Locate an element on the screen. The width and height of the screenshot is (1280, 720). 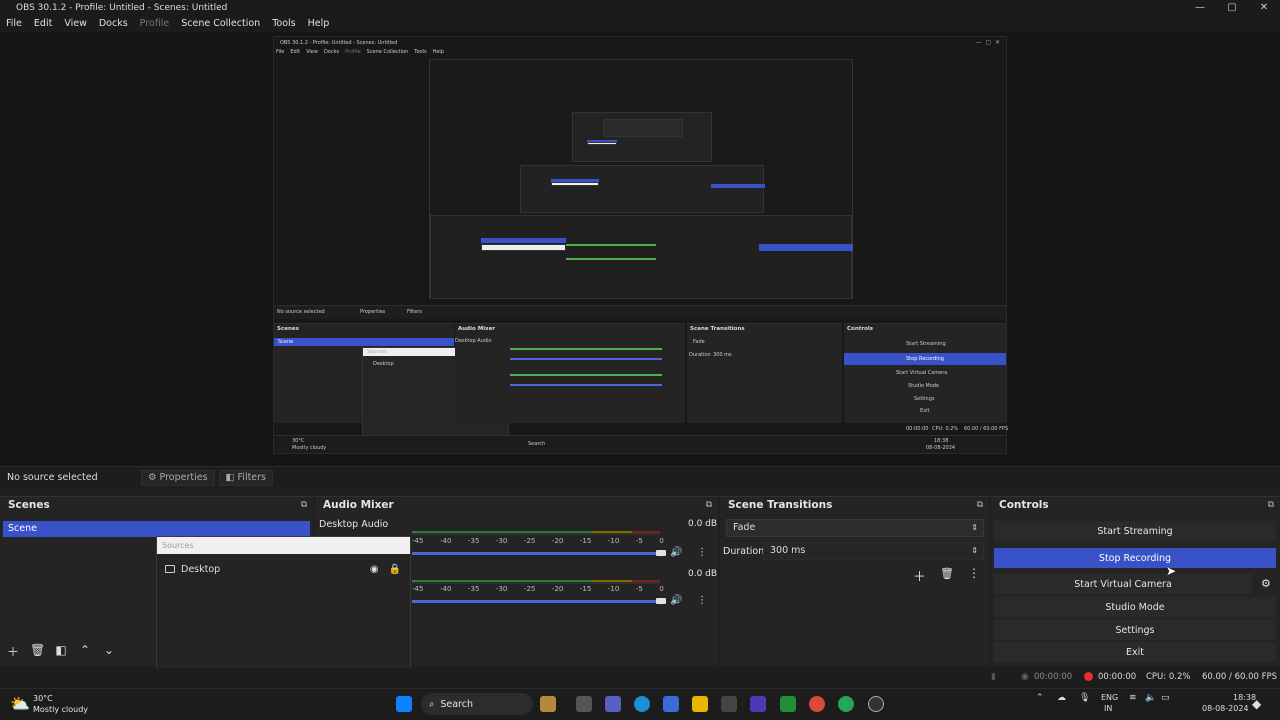
channel-1-volume-slider is located at coordinates (536, 553).